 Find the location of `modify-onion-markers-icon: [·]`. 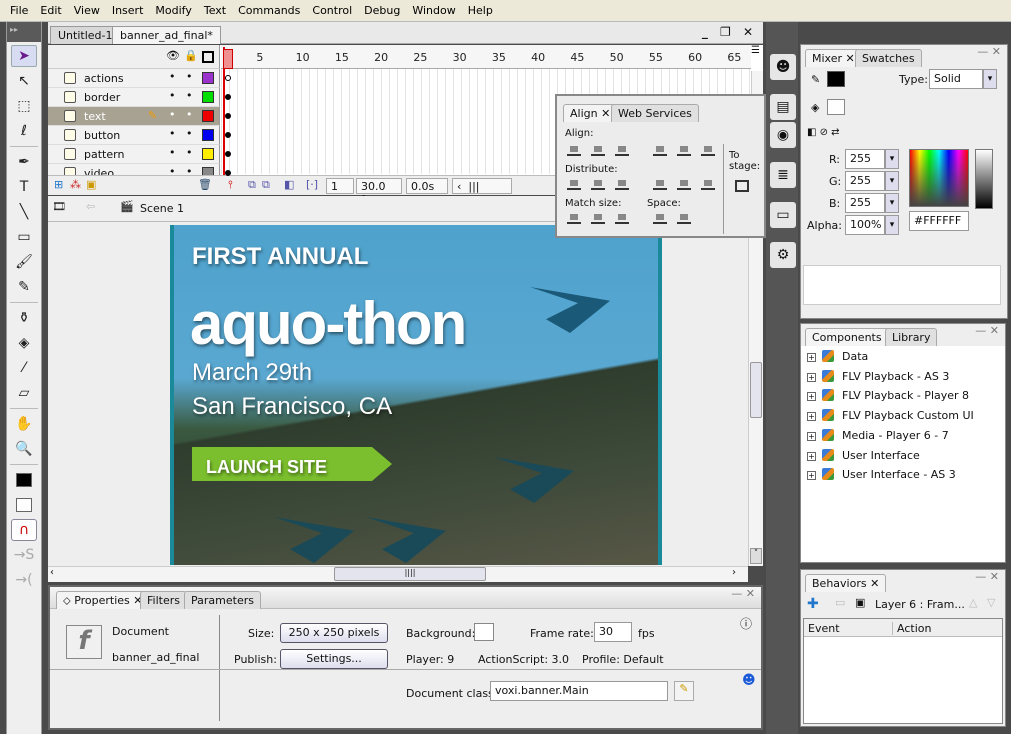

modify-onion-markers-icon: [·] is located at coordinates (312, 184).